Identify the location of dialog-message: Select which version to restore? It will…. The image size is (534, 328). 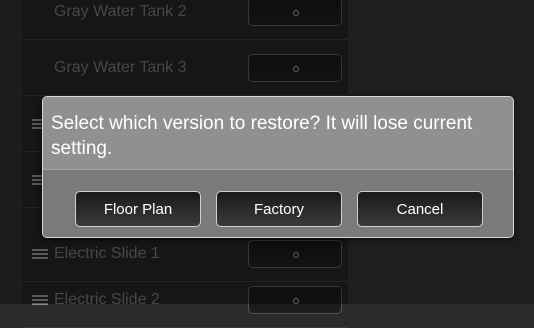
(262, 136).